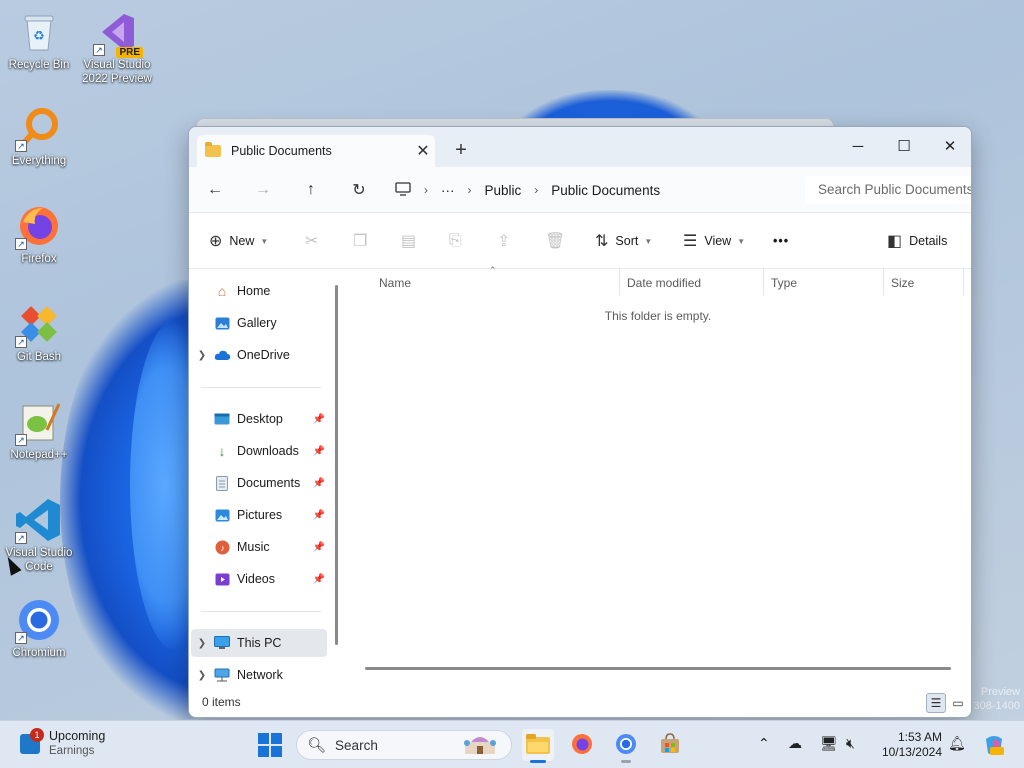 The width and height of the screenshot is (1024, 768). Describe the element at coordinates (259, 675) in the screenshot. I see `nav-item-network: ❯ Network` at that location.